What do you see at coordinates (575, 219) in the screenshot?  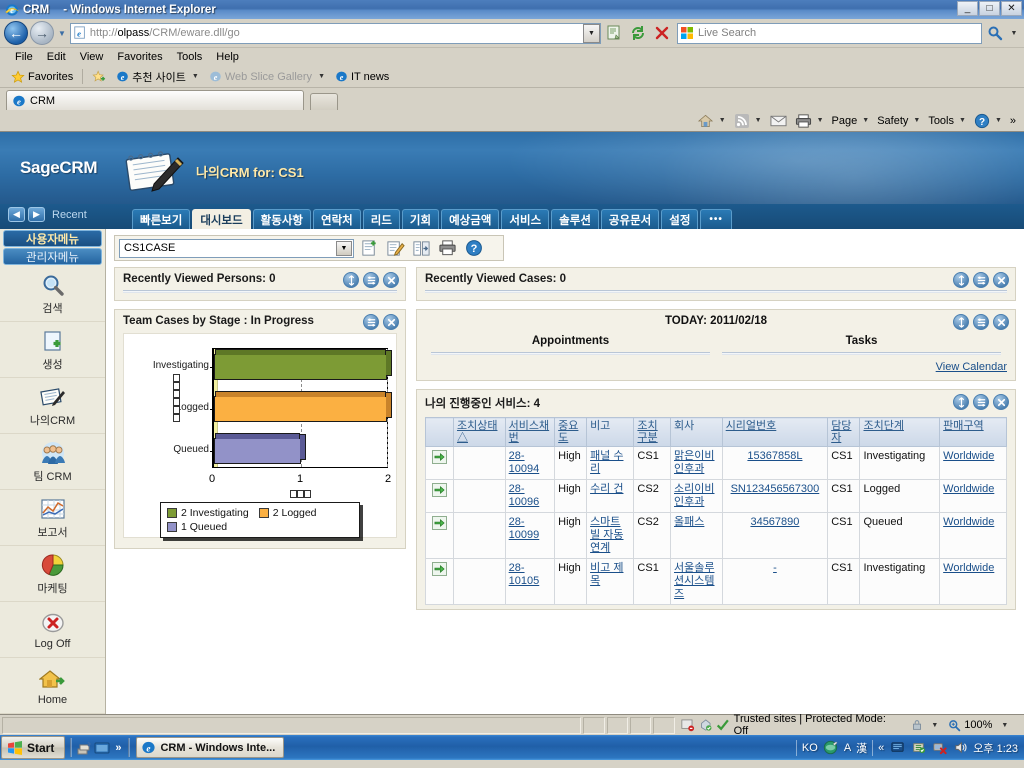 I see `crm-tab-solutions: 솔루션` at bounding box center [575, 219].